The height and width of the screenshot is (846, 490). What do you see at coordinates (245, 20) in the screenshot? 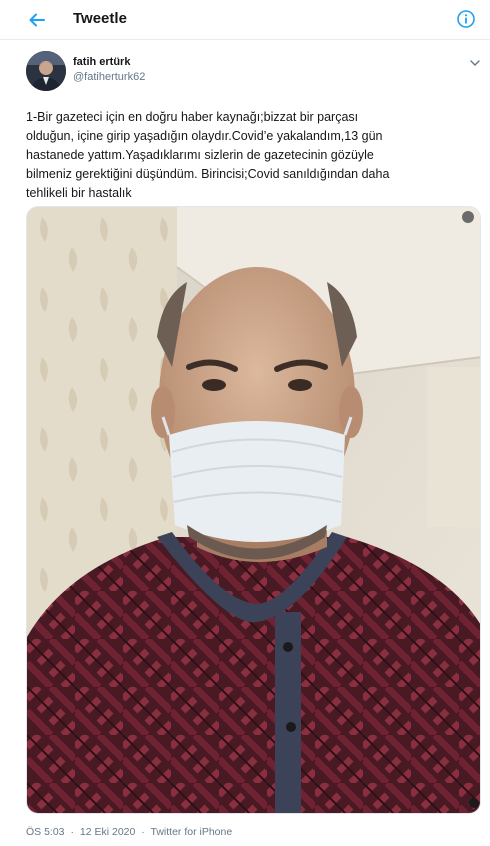
I see `top-bar: Tweetle` at bounding box center [245, 20].